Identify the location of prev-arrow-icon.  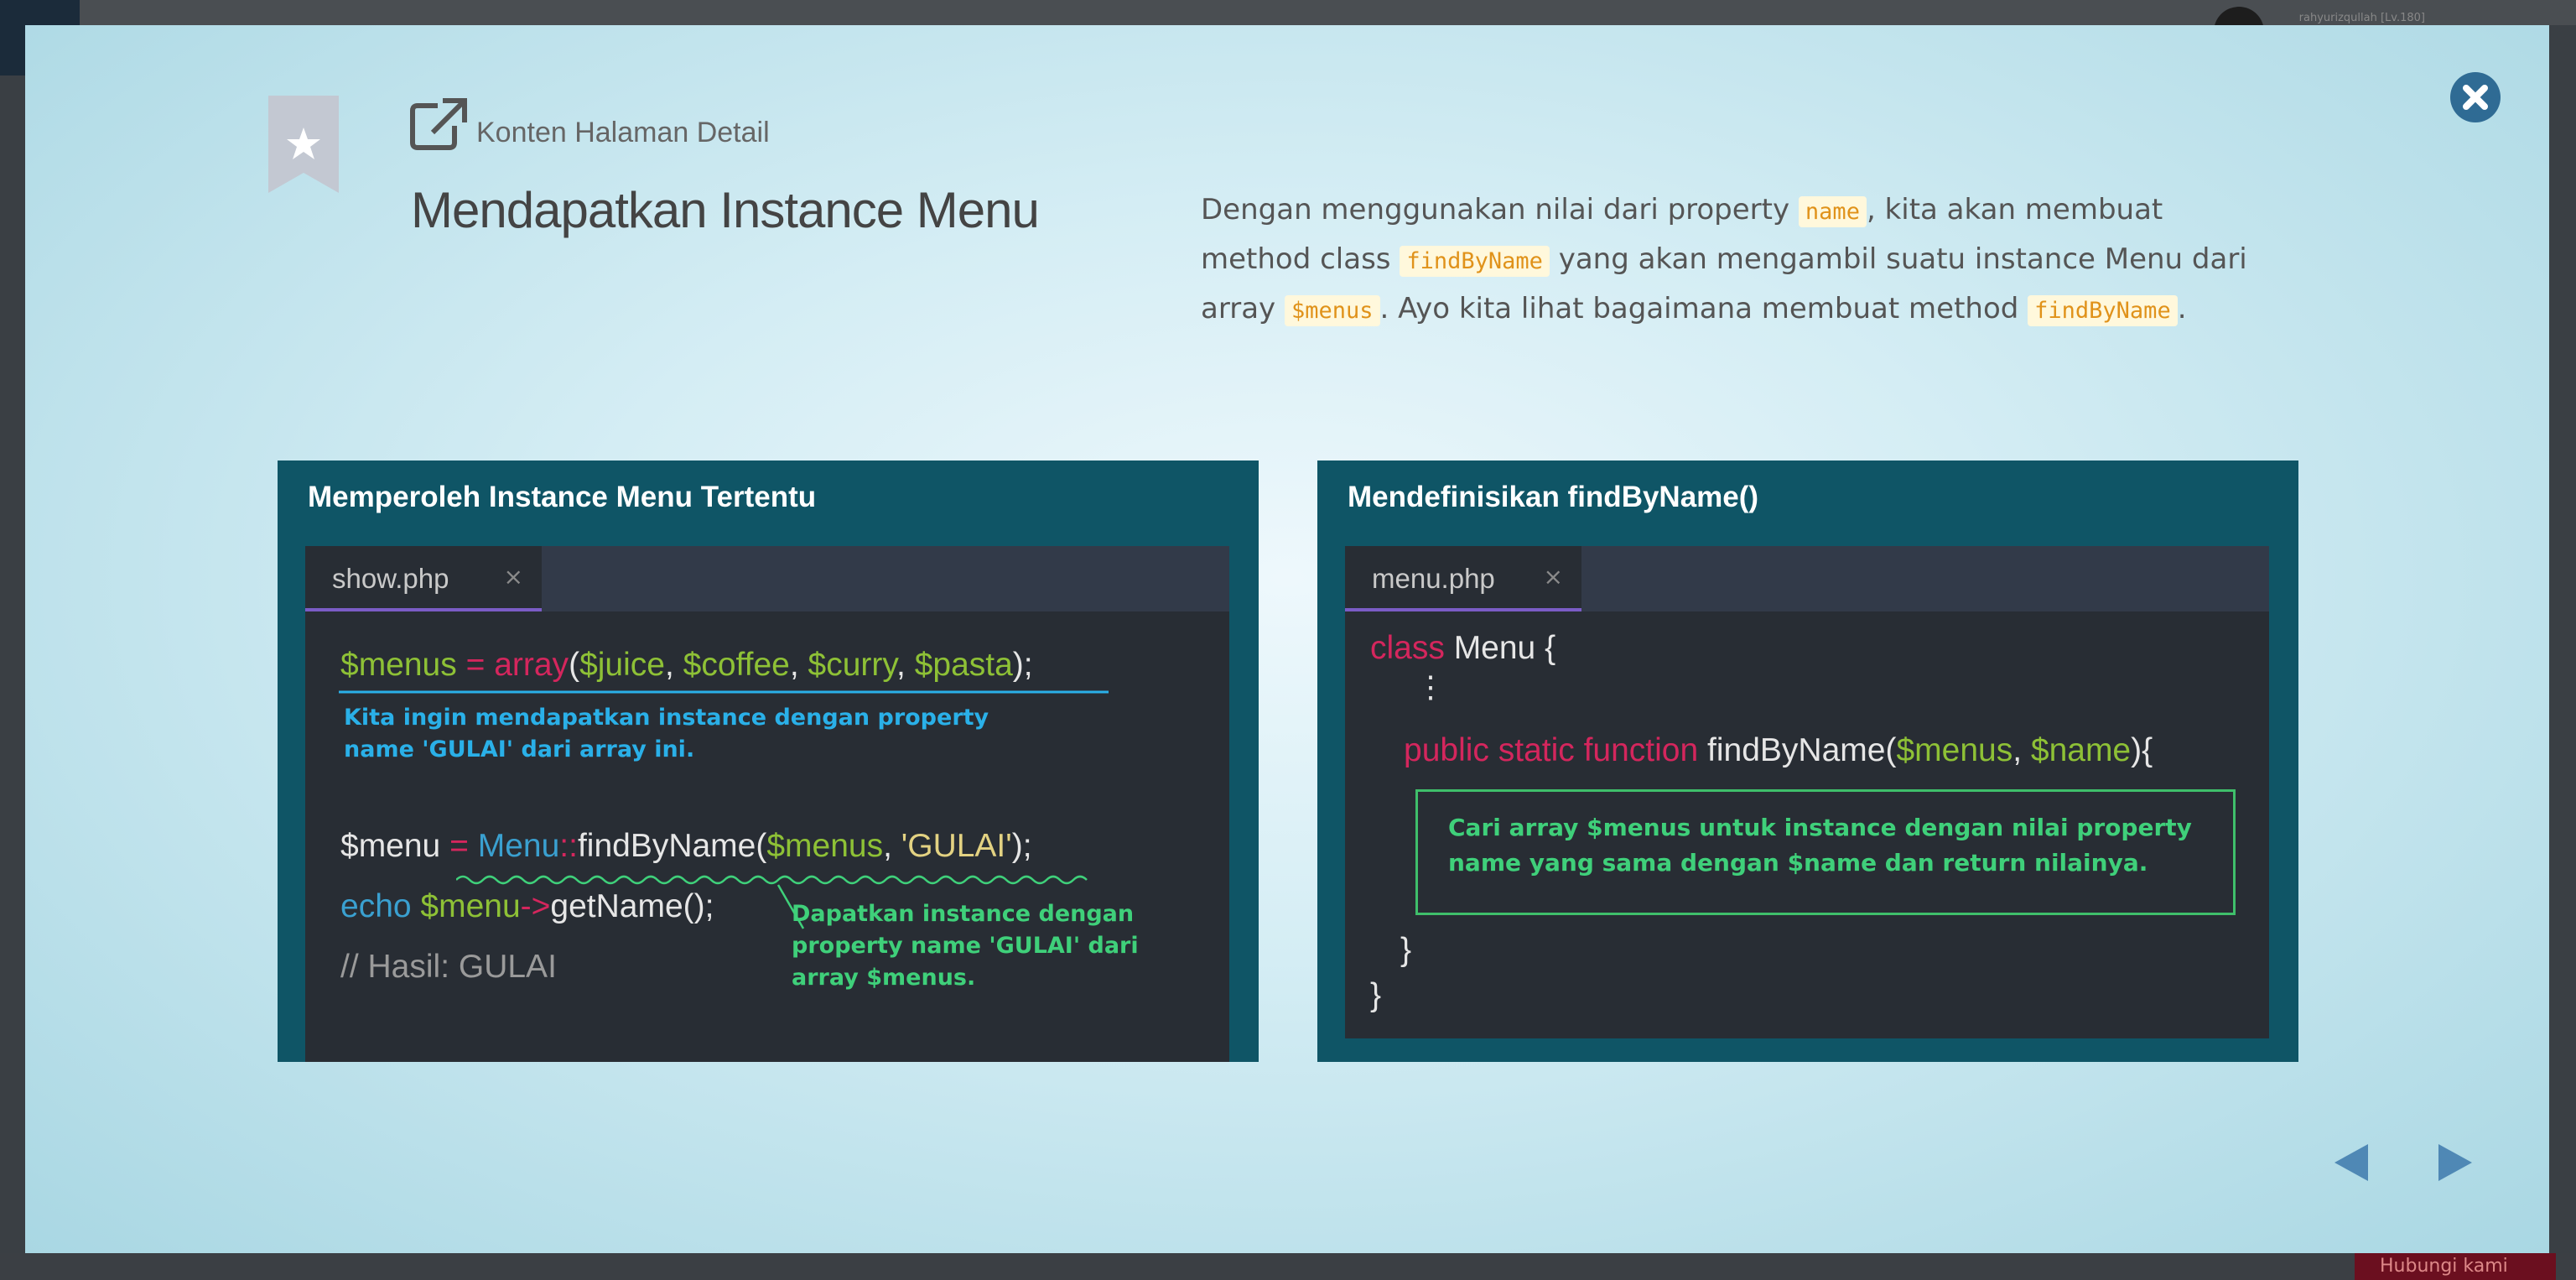
(2353, 1162).